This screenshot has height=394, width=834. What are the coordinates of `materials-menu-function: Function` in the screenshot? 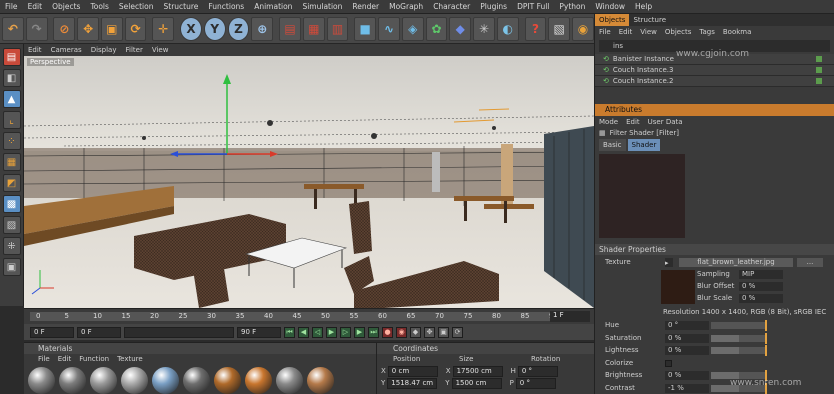 It's located at (97, 359).